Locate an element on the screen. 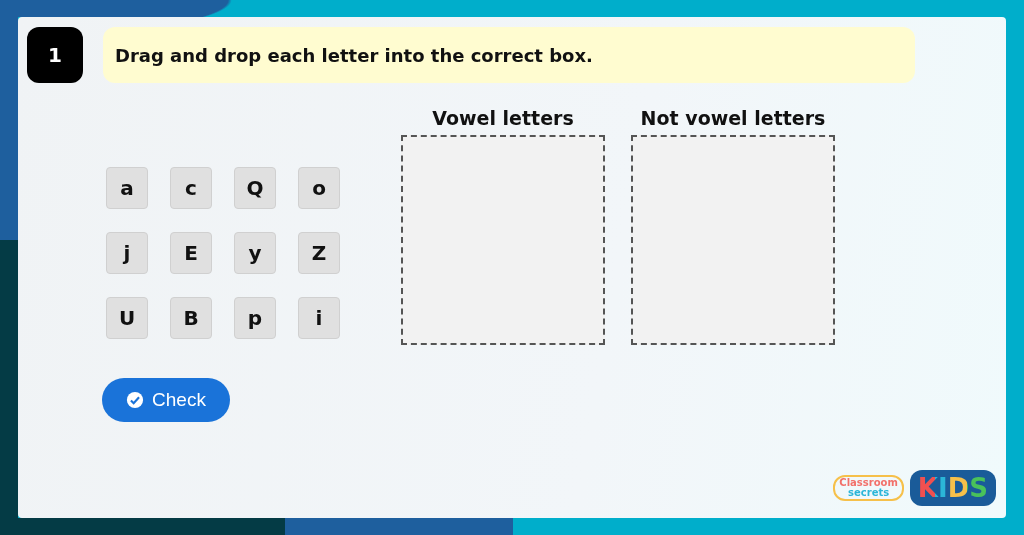 This screenshot has width=1024, height=535. letter-tile: Z is located at coordinates (319, 253).